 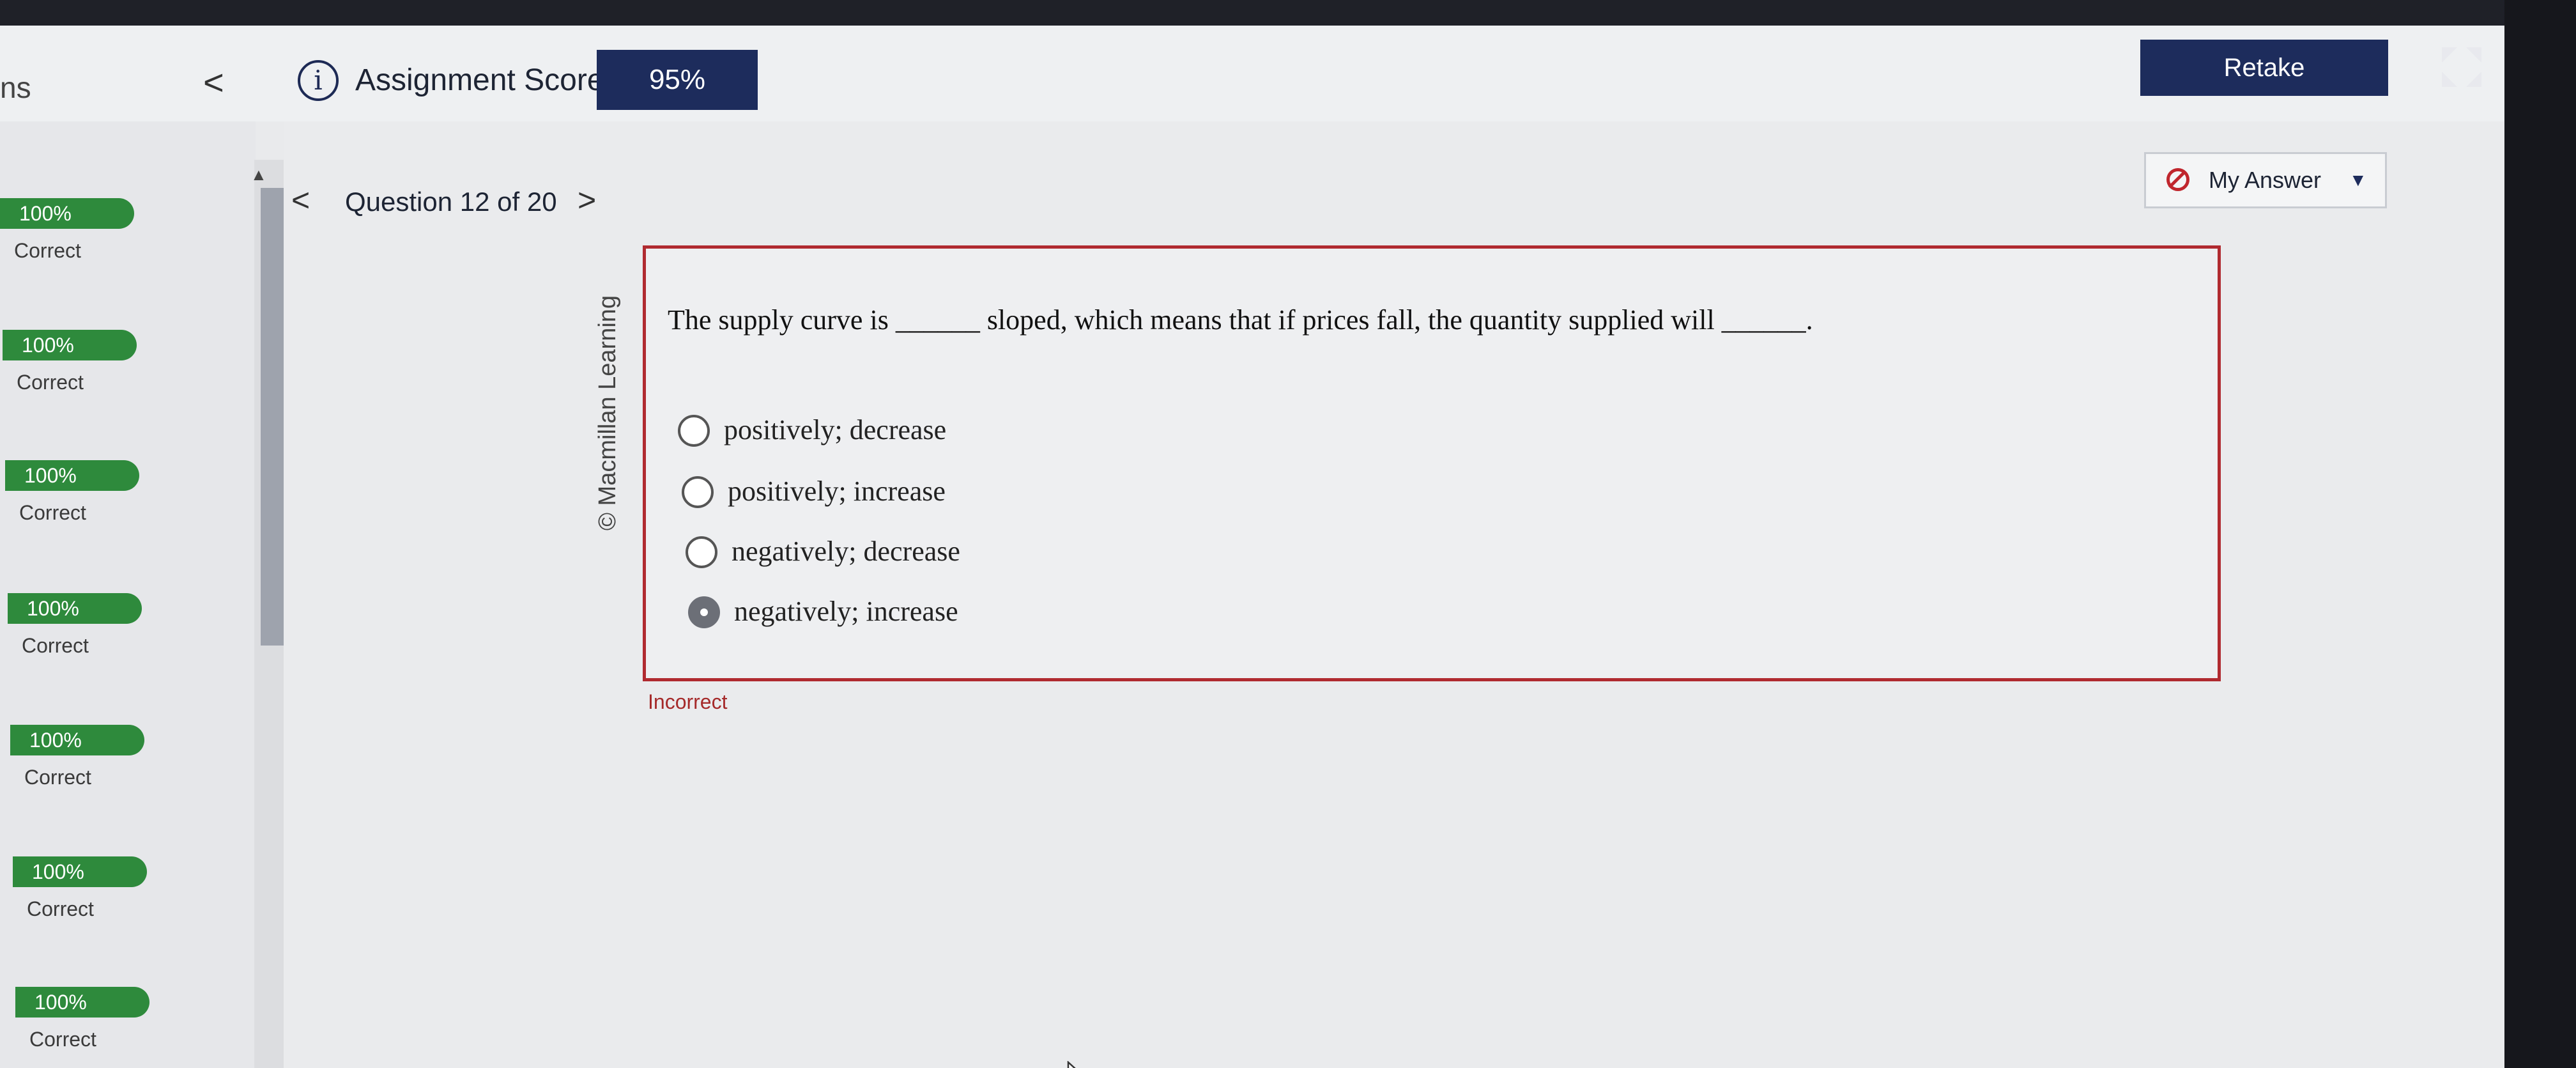 What do you see at coordinates (837, 492) in the screenshot?
I see `option-label: positively; increase` at bounding box center [837, 492].